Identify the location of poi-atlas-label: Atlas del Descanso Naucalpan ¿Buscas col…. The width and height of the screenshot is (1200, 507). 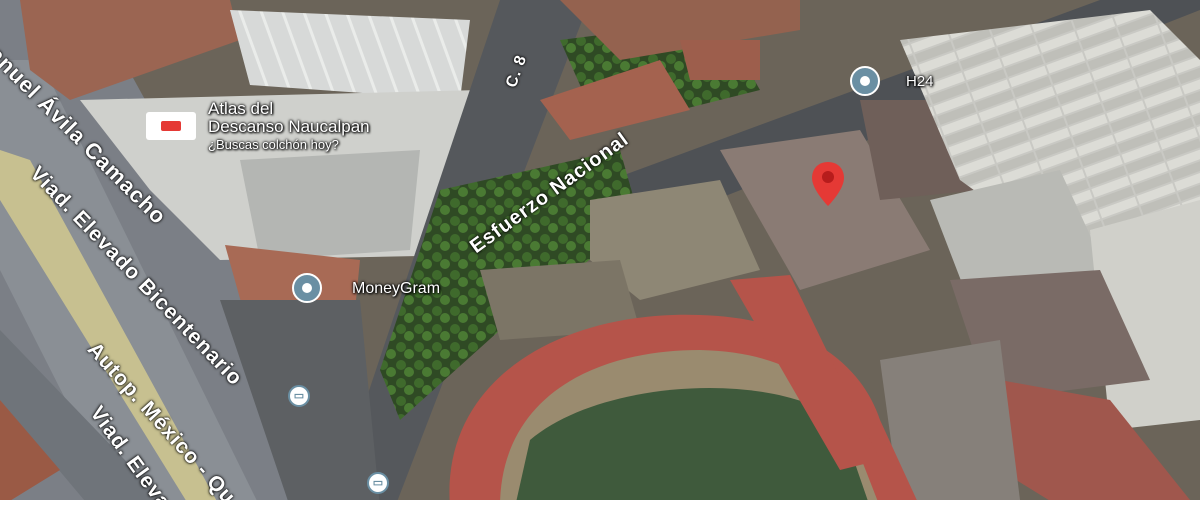
(289, 127).